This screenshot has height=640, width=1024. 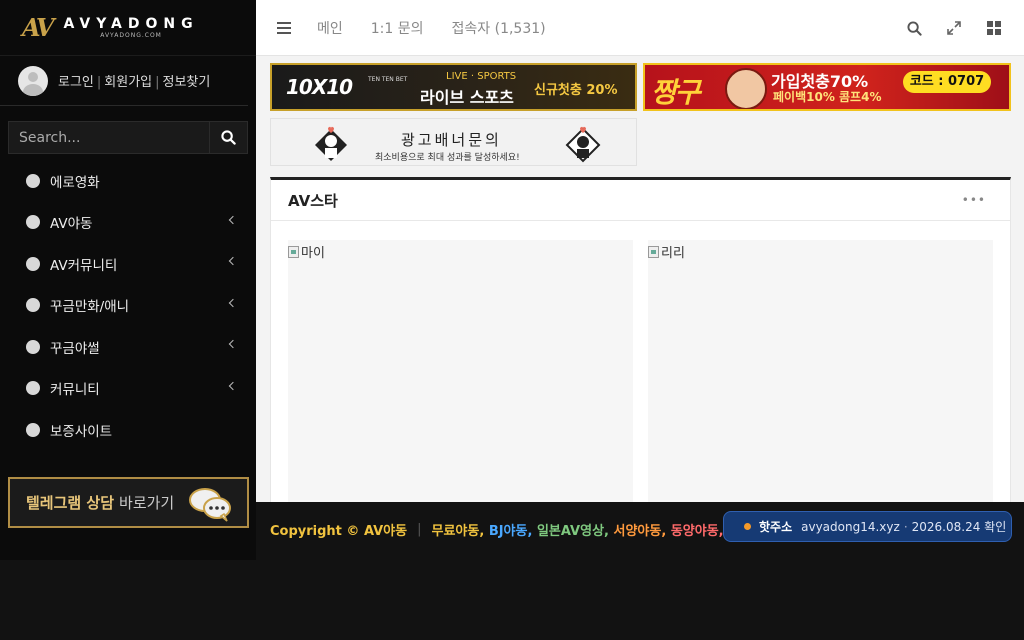 I want to click on more-icon: •••, so click(x=974, y=200).